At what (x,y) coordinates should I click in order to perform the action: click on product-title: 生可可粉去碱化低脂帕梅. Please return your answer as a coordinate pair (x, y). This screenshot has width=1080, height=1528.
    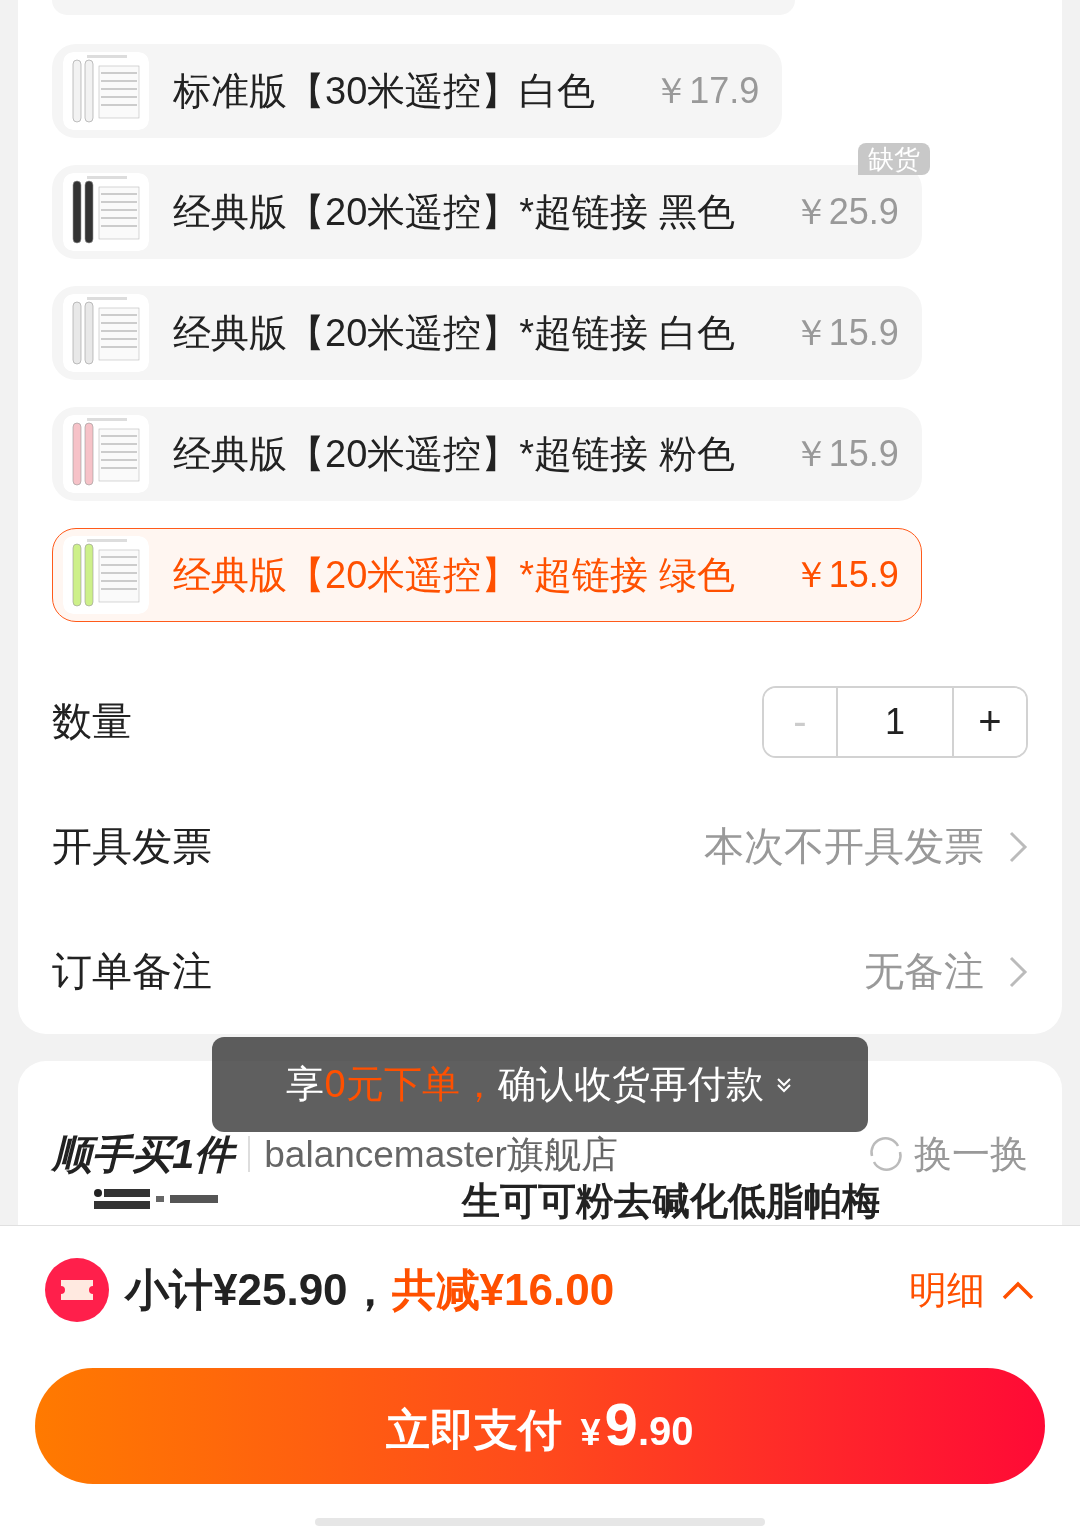
    Looking at the image, I should click on (671, 1201).